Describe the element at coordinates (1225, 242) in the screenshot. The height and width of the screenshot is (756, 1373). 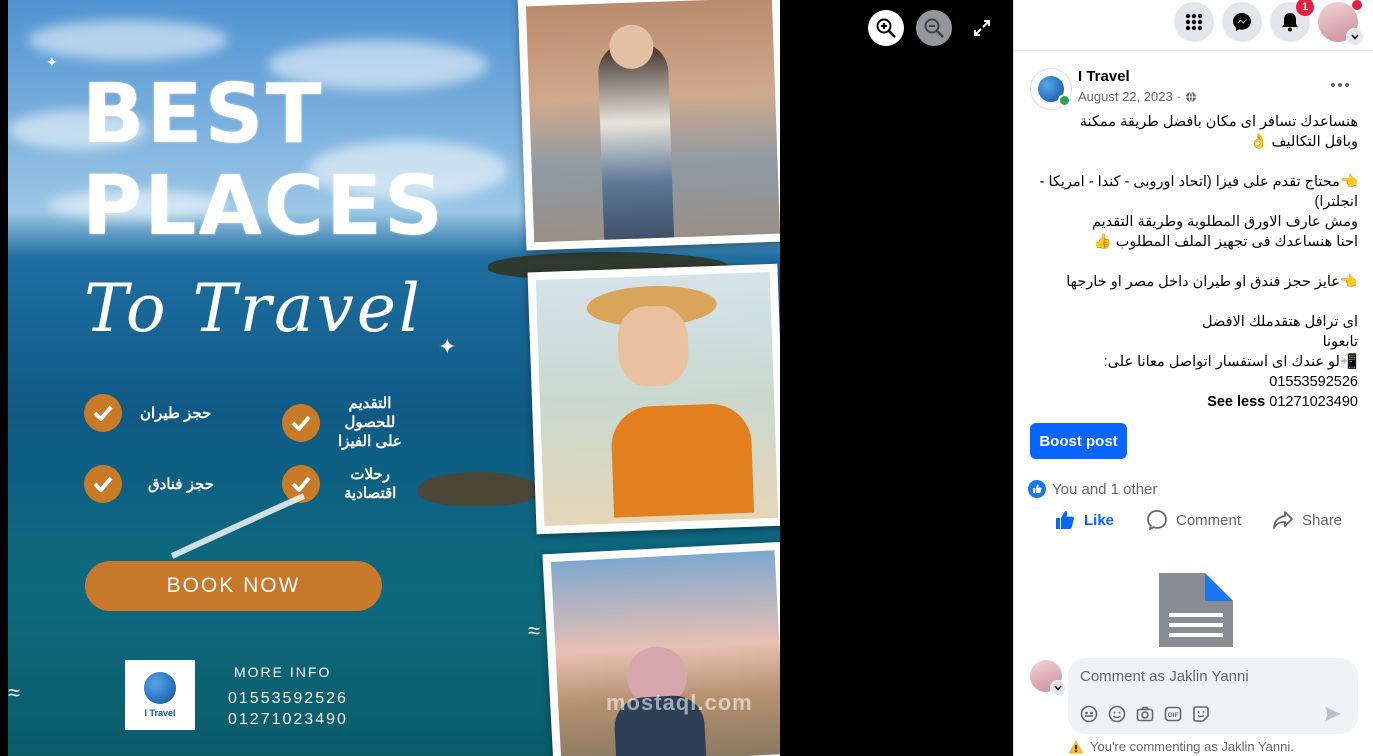
I see `post-line: احنا هنساعدك فى تجهيز الملف المطلوب 👍` at that location.